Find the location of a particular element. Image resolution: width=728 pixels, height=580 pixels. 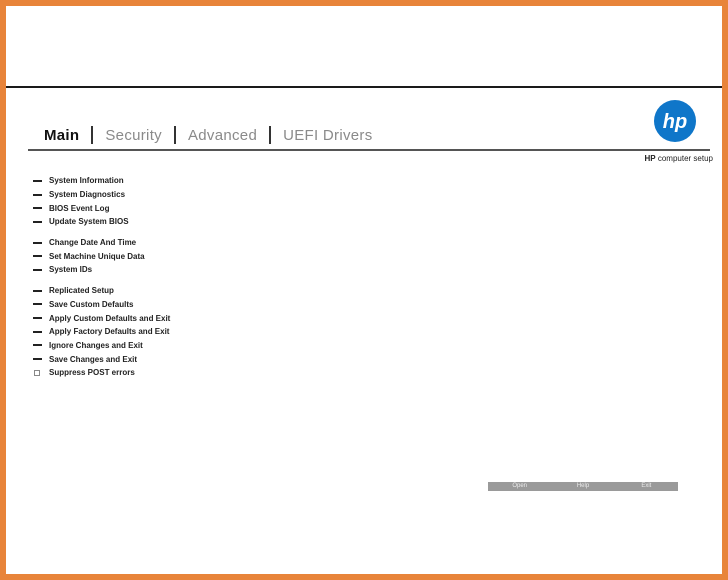

menu-item-system-ids: System IDs is located at coordinates (101, 270).